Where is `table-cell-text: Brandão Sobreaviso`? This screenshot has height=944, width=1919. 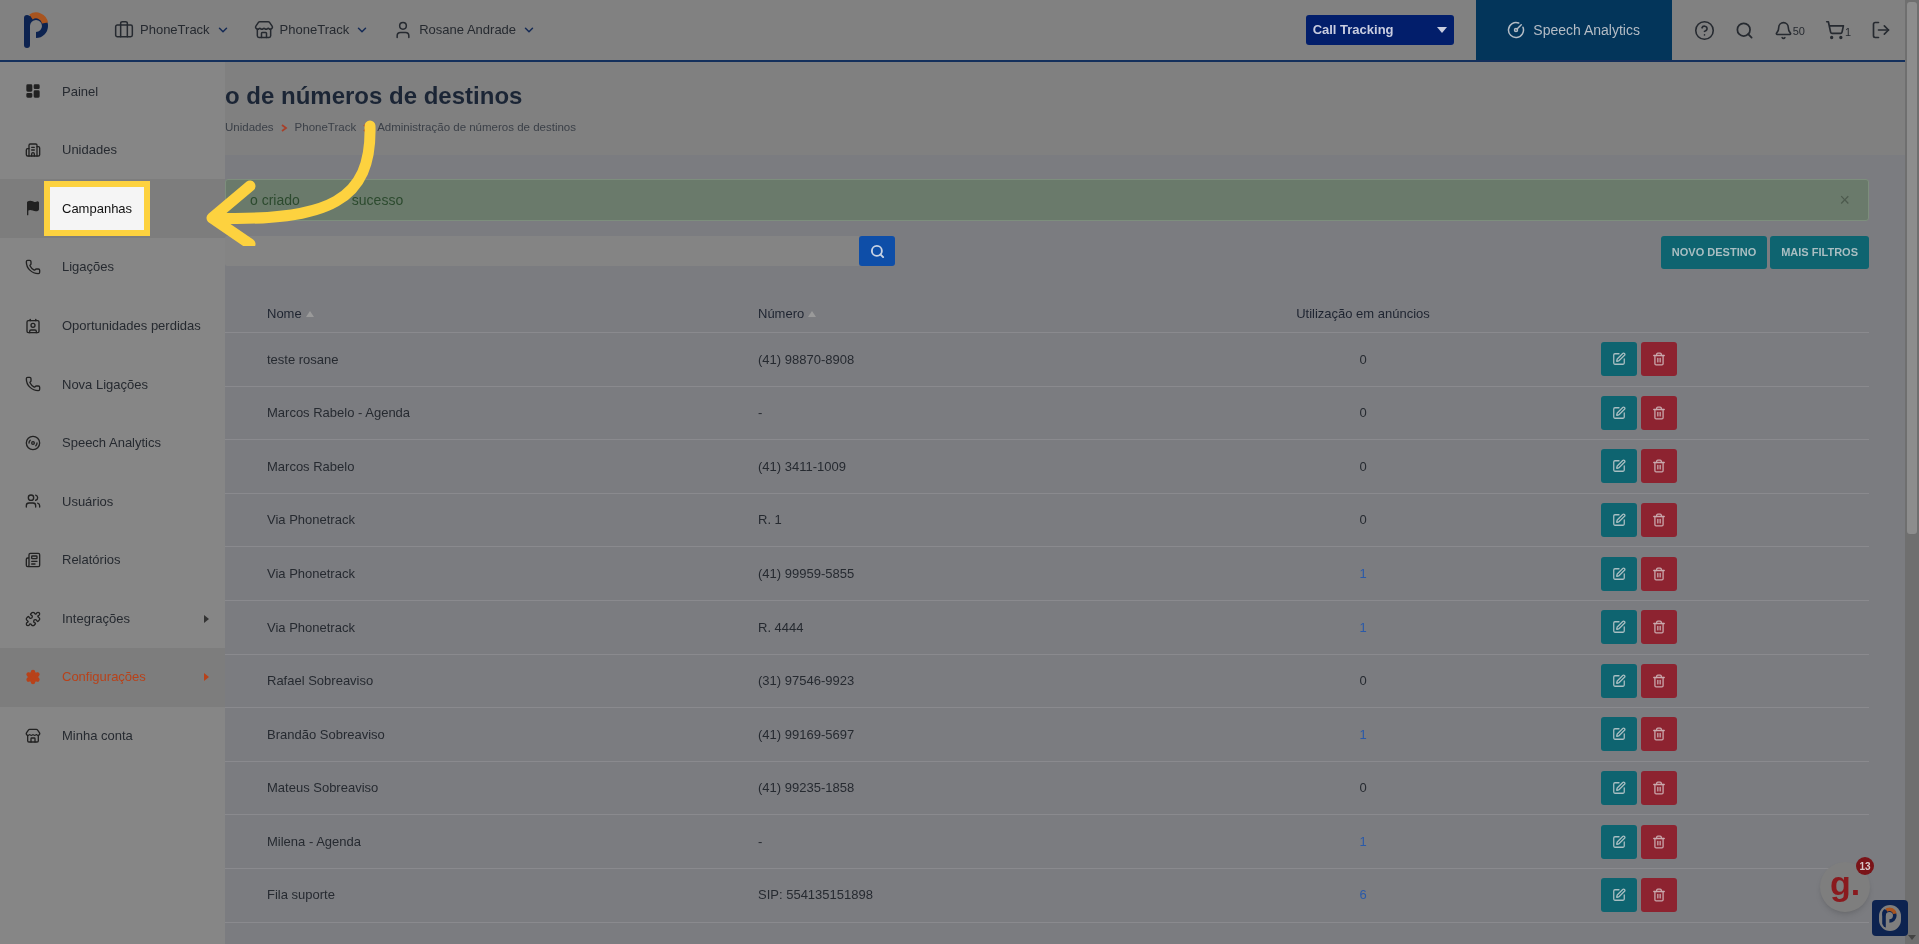
table-cell-text: Brandão Sobreaviso is located at coordinates (326, 734).